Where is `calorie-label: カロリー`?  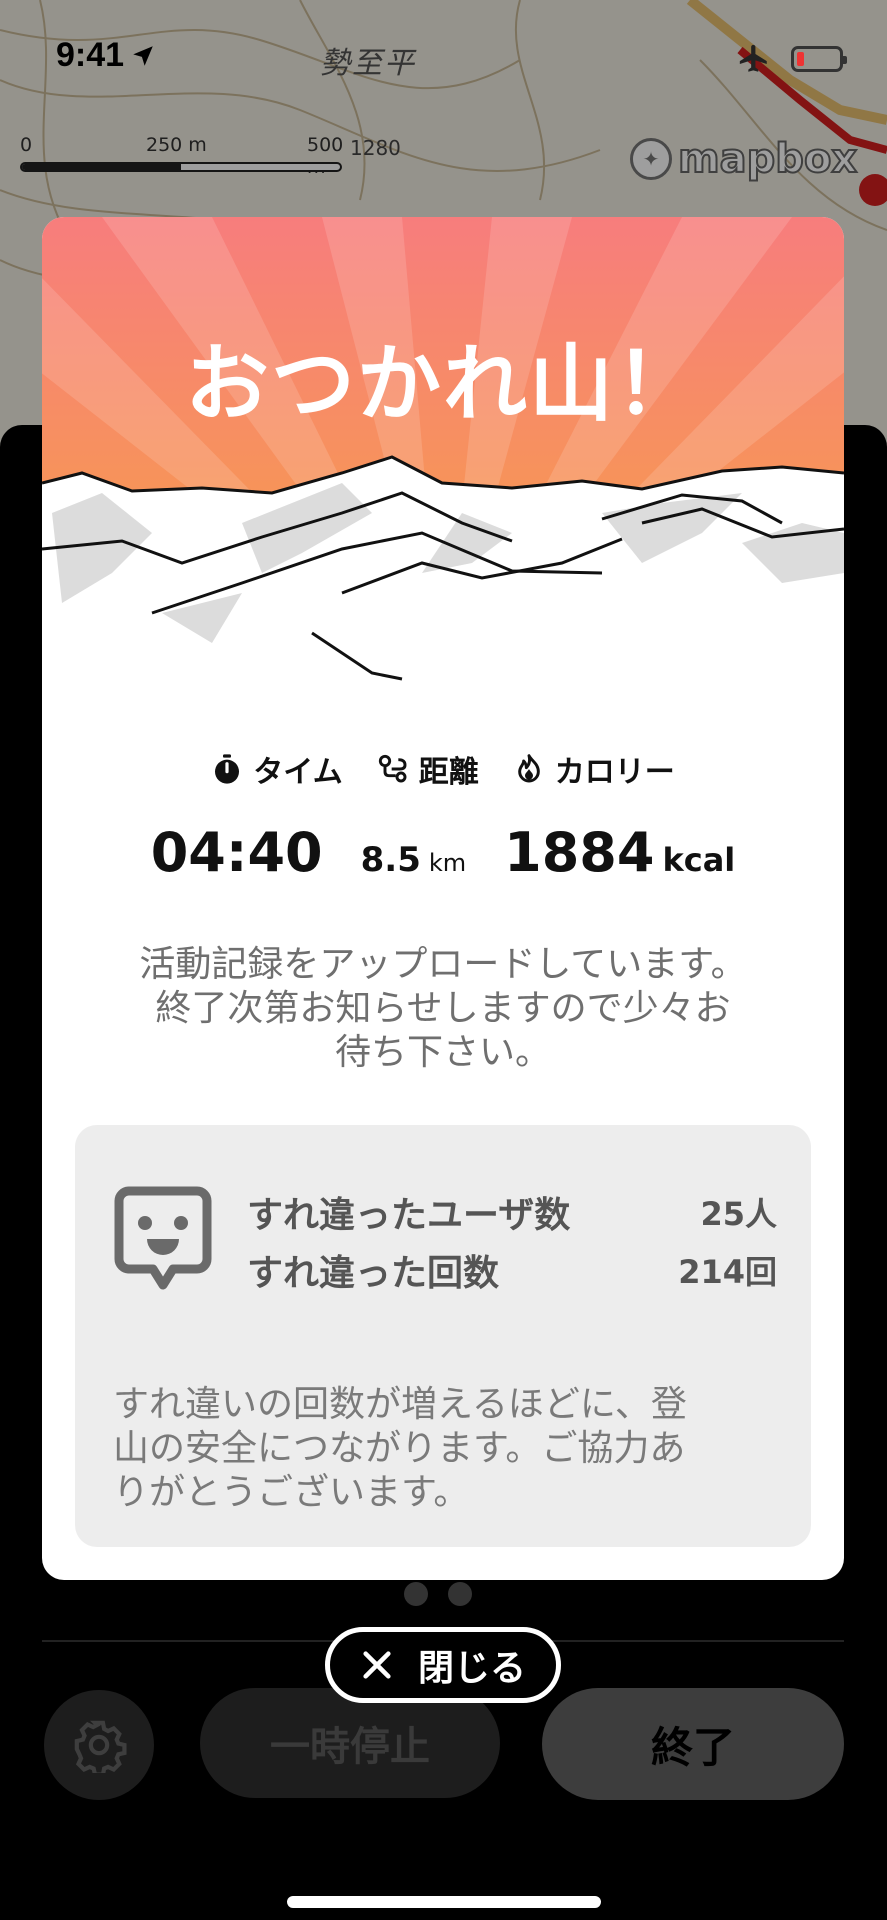
calorie-label: カロリー is located at coordinates (614, 772).